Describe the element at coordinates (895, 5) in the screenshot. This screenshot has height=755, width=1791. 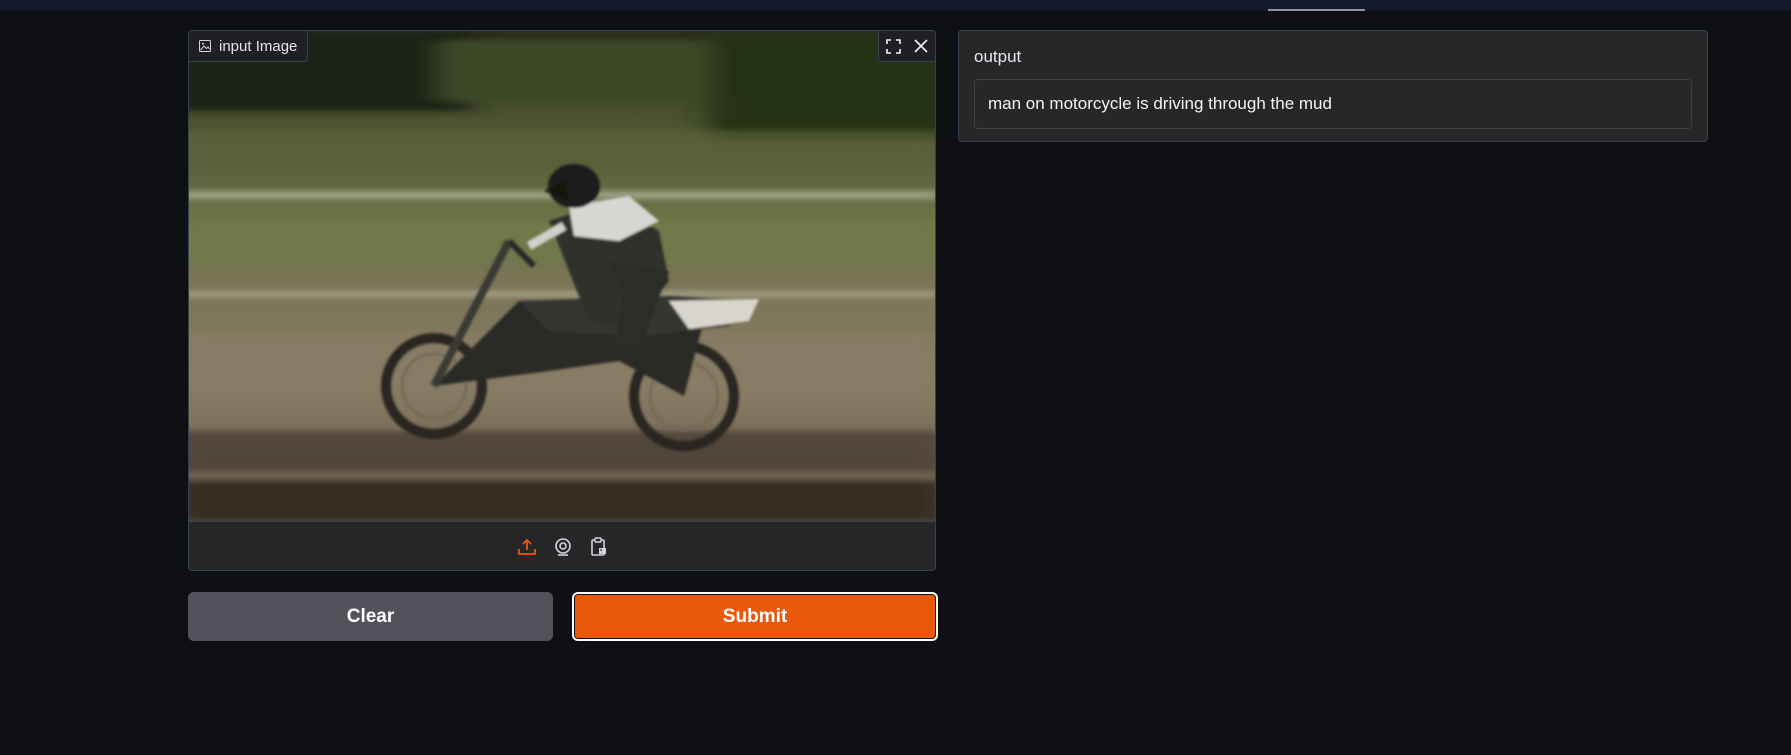
I see `top-navigation-bar` at that location.